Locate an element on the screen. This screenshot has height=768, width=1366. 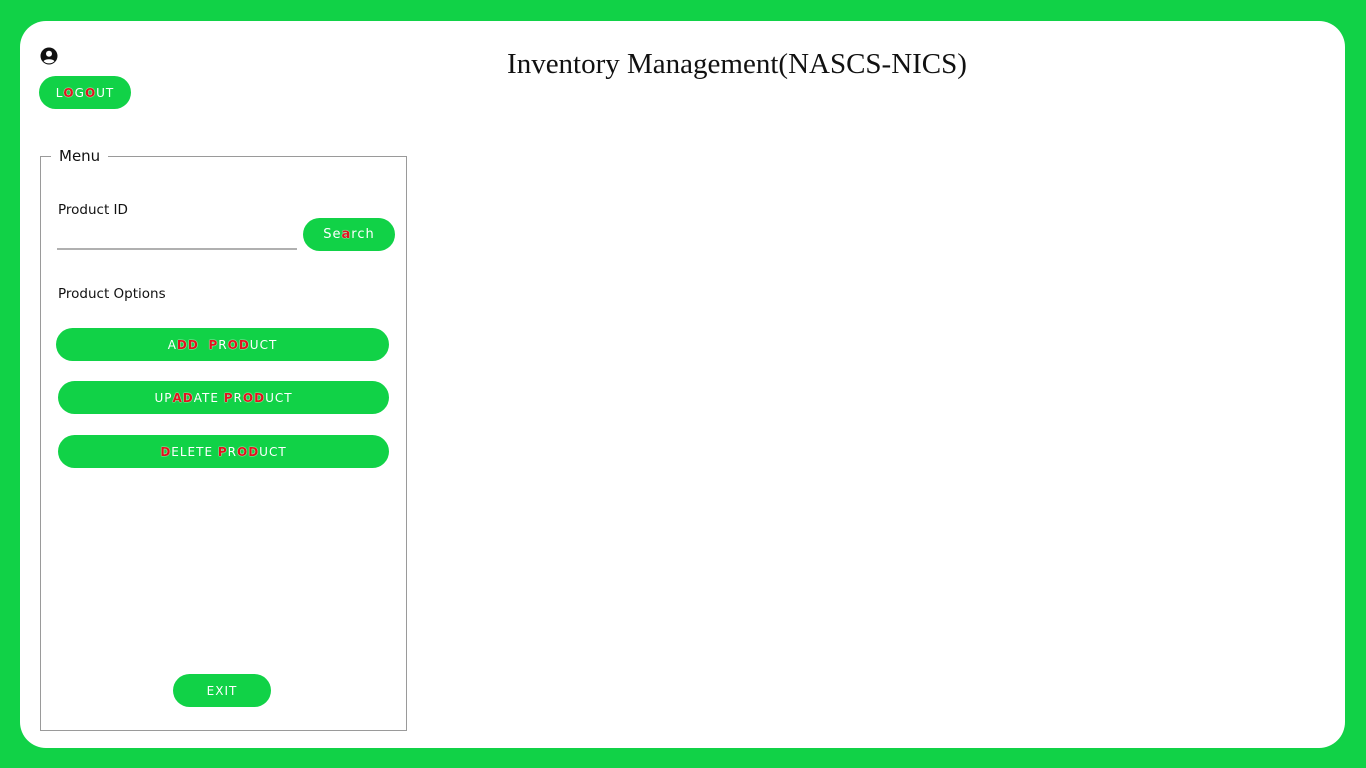
label-text: TE is located at coordinates (213, 397).